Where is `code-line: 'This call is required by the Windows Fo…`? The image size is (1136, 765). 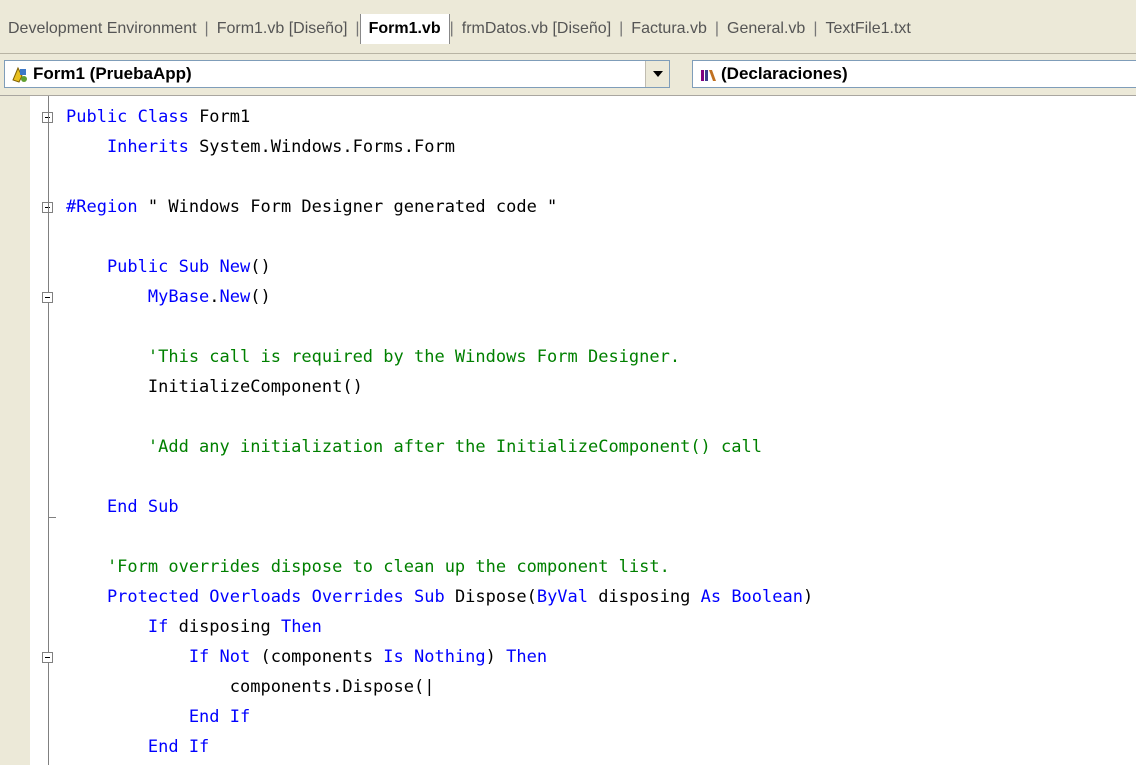
code-line: 'This call is required by the Windows Fo… is located at coordinates (373, 357).